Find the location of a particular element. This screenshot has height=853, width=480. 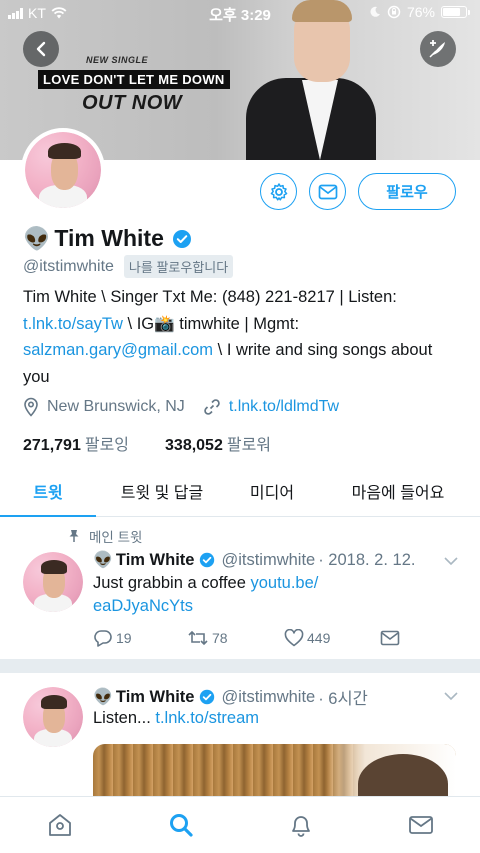

feather-plus-icon is located at coordinates (437, 49).